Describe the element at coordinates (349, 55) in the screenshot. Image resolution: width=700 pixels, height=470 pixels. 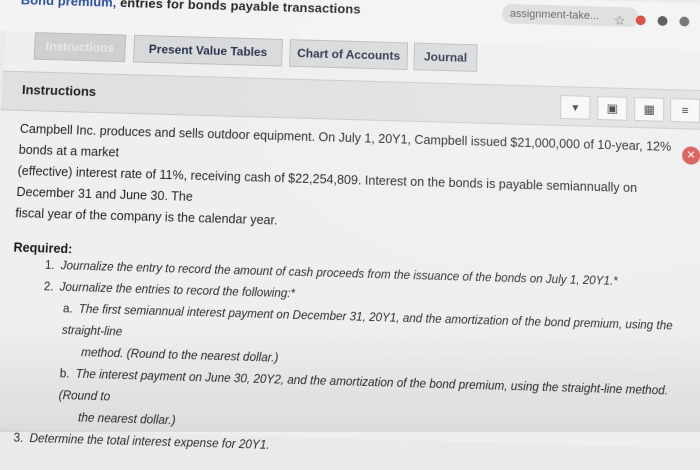
I see `tab-chart-of-accounts: Chart of Accounts` at that location.